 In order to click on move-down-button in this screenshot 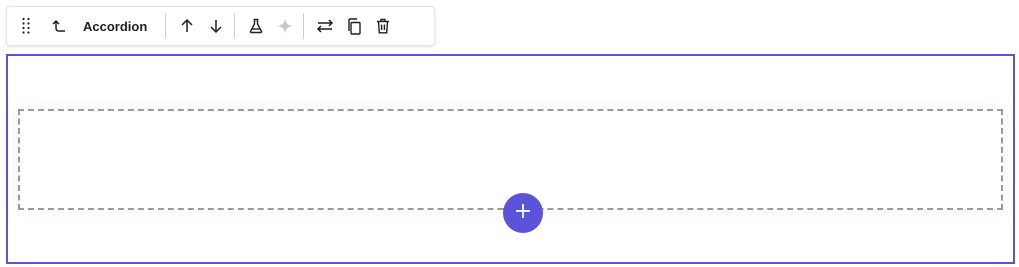, I will do `click(216, 26)`.